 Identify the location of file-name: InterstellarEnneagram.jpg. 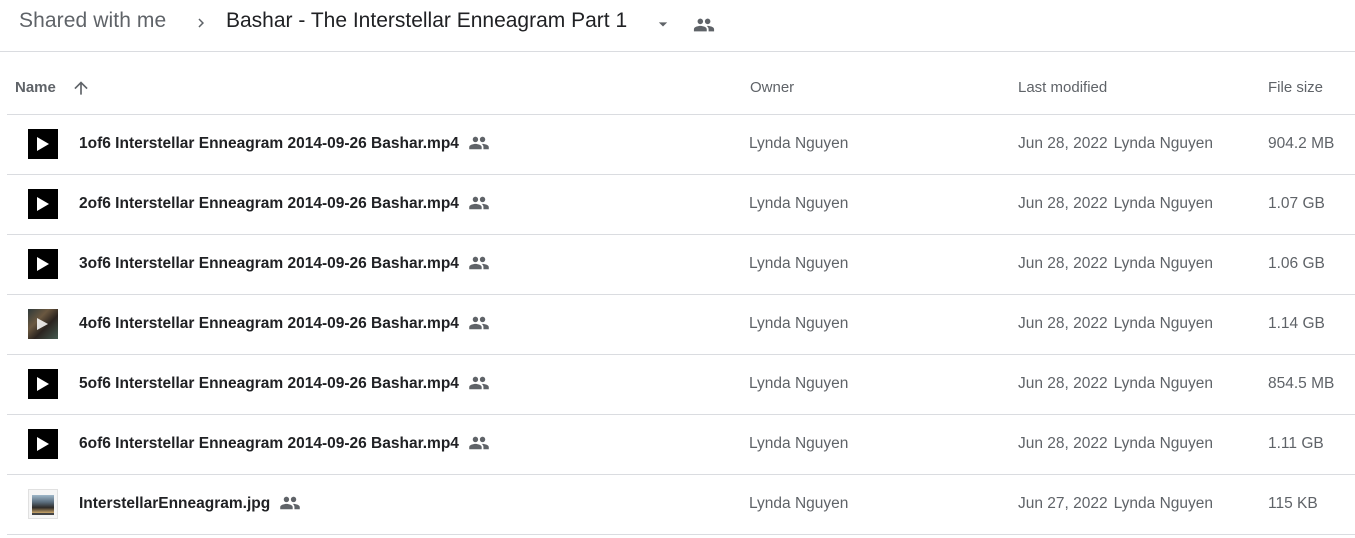
(190, 504).